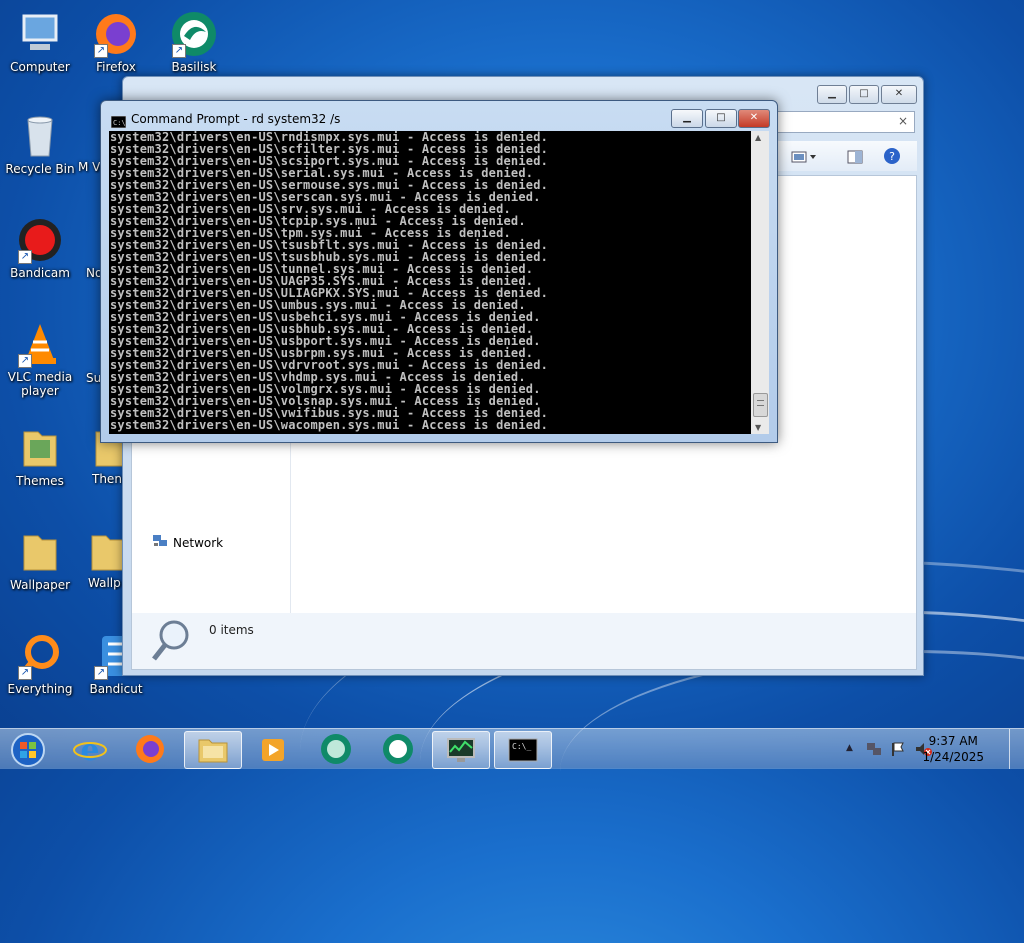 The image size is (1024, 943). What do you see at coordinates (40, 344) in the screenshot?
I see `vlc-icon: ↗` at bounding box center [40, 344].